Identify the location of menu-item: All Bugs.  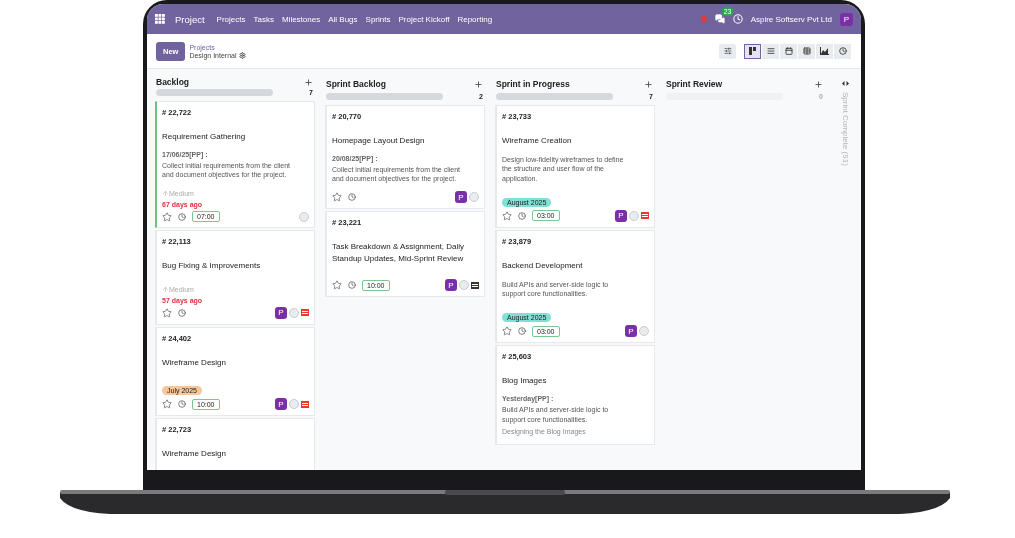
(343, 19).